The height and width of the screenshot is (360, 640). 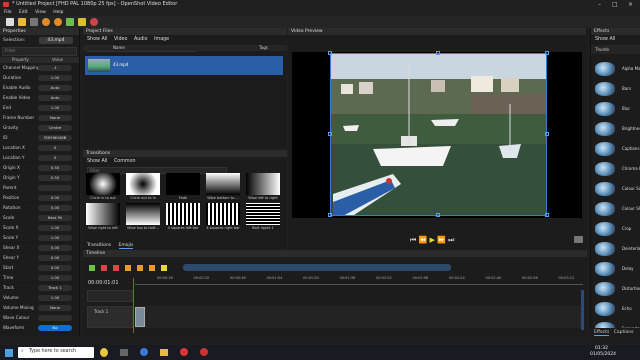 I want to click on tab-effects: Effects, so click(x=602, y=333).